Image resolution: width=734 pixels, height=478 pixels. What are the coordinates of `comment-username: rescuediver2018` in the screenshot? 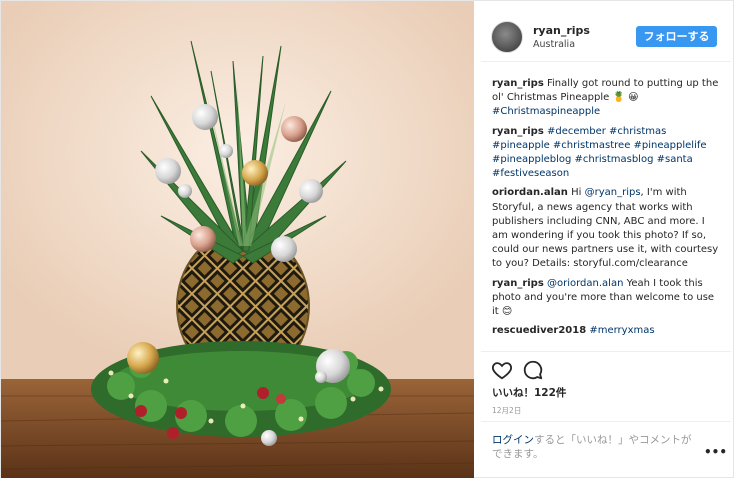 It's located at (539, 330).